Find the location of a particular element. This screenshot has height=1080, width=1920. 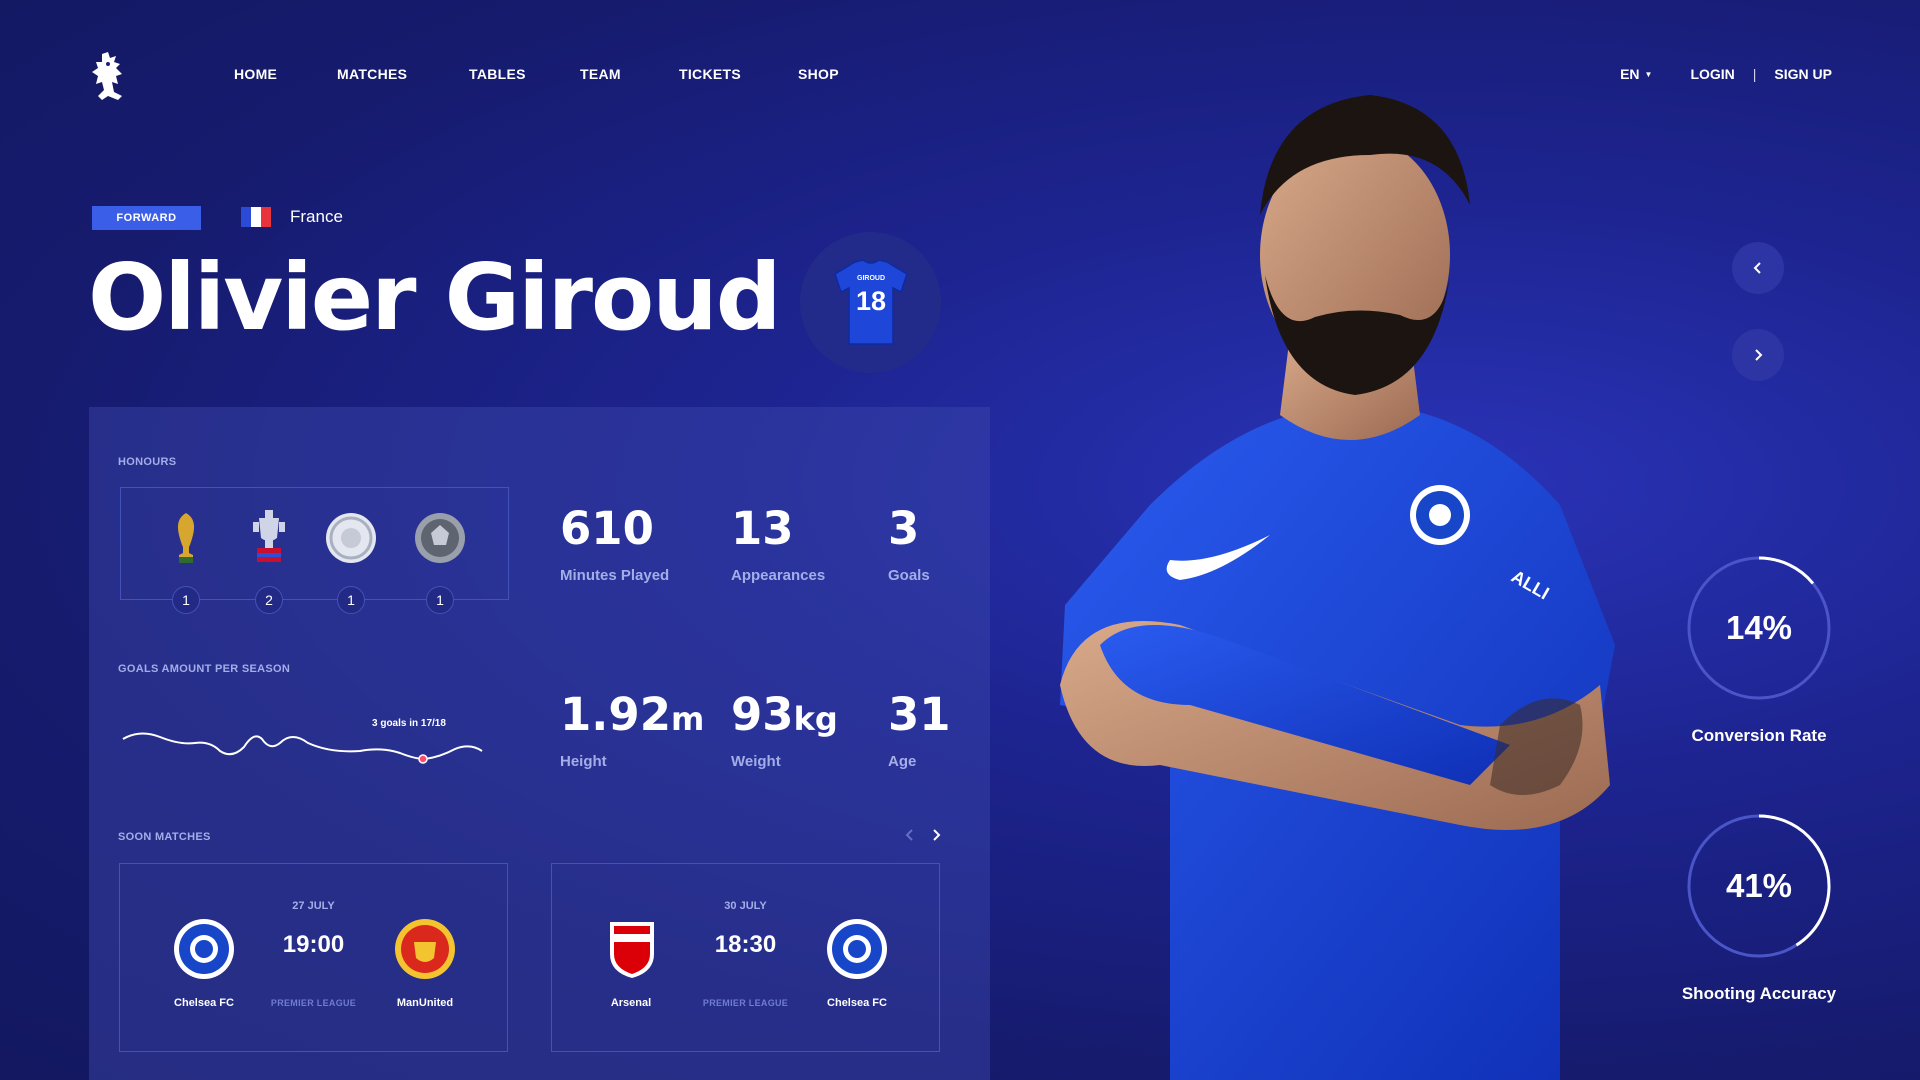

fa-cup-count: 2 is located at coordinates (269, 600).